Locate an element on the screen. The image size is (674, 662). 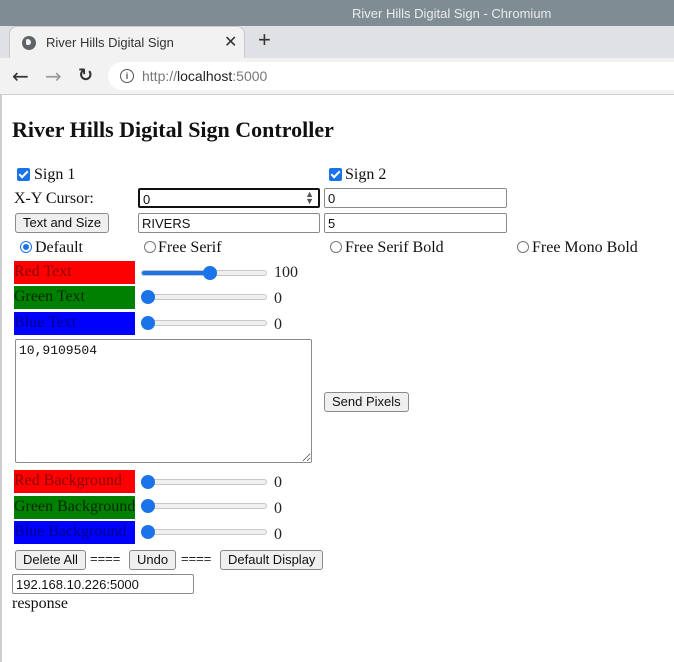
blue-background-value: 0 is located at coordinates (278, 534).